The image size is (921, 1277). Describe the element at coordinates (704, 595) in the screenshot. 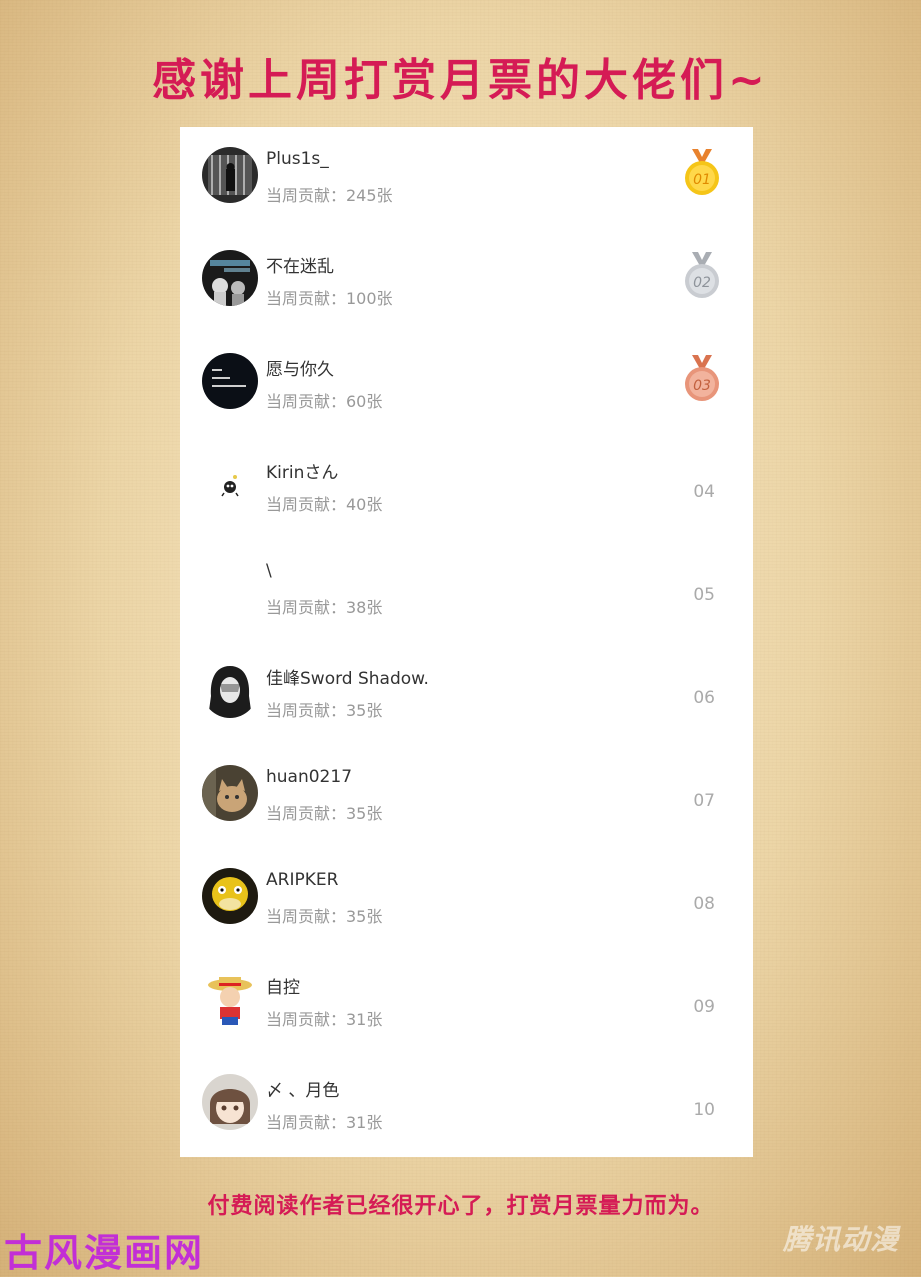

I see `rank-number: 05` at that location.